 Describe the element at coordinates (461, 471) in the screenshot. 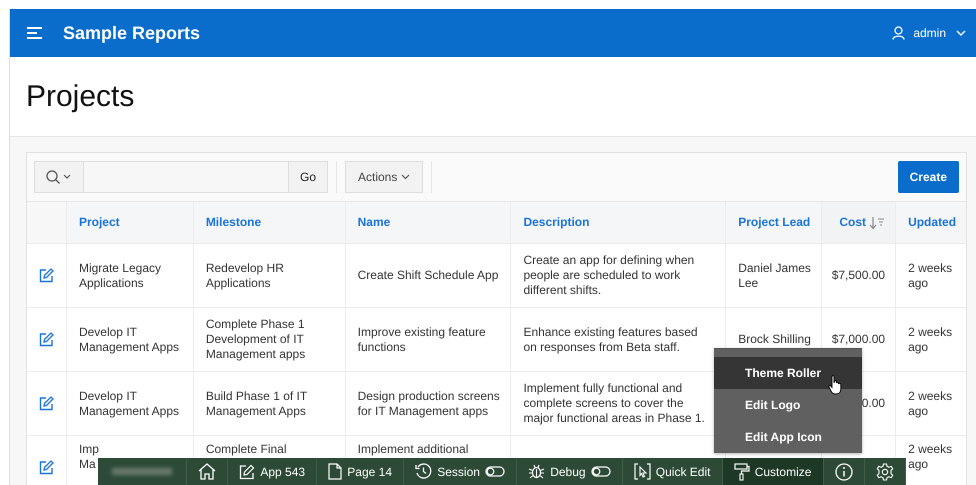

I see `session-button: Session` at that location.